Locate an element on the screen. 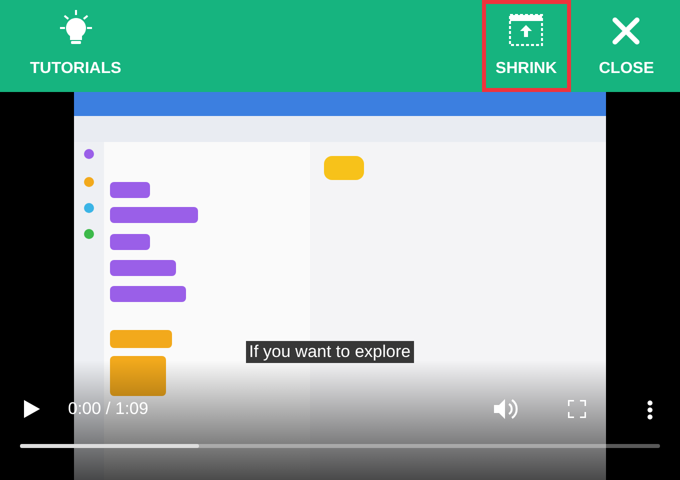 This screenshot has height=480, width=680. close-icon is located at coordinates (626, 31).